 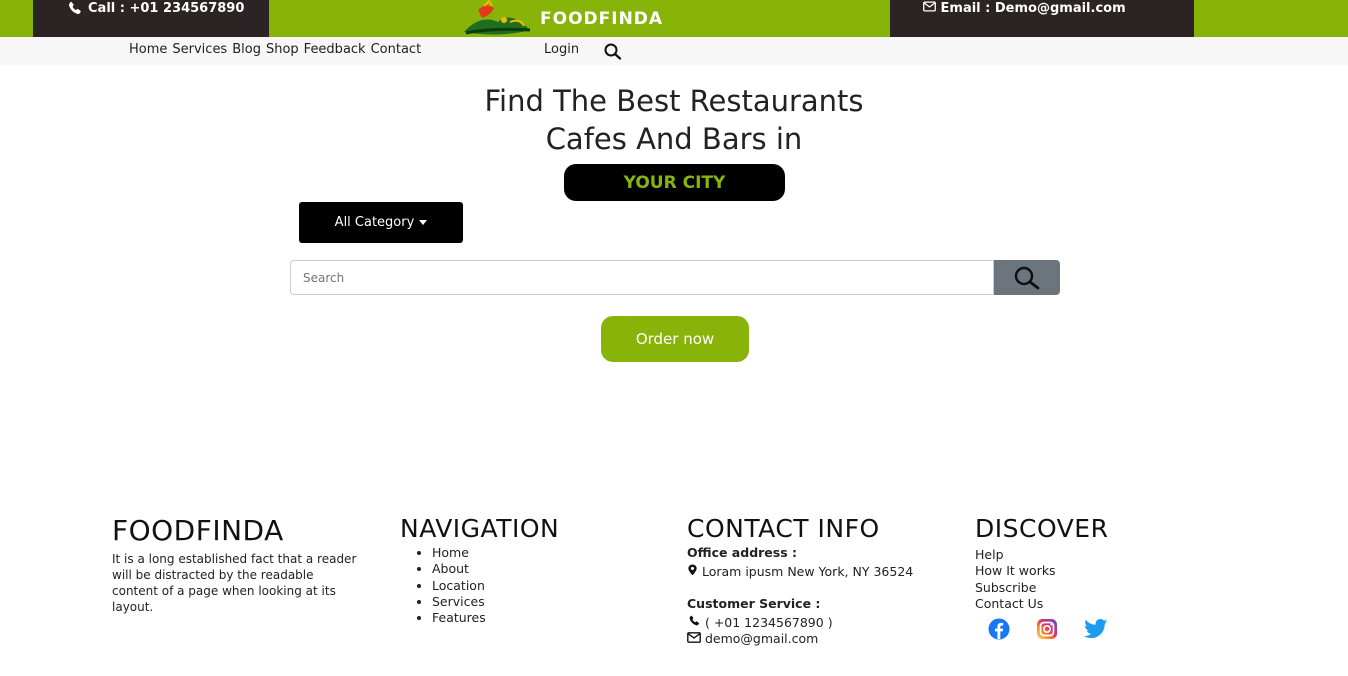 I want to click on call-text: Call : +01 234567890, so click(x=166, y=8).